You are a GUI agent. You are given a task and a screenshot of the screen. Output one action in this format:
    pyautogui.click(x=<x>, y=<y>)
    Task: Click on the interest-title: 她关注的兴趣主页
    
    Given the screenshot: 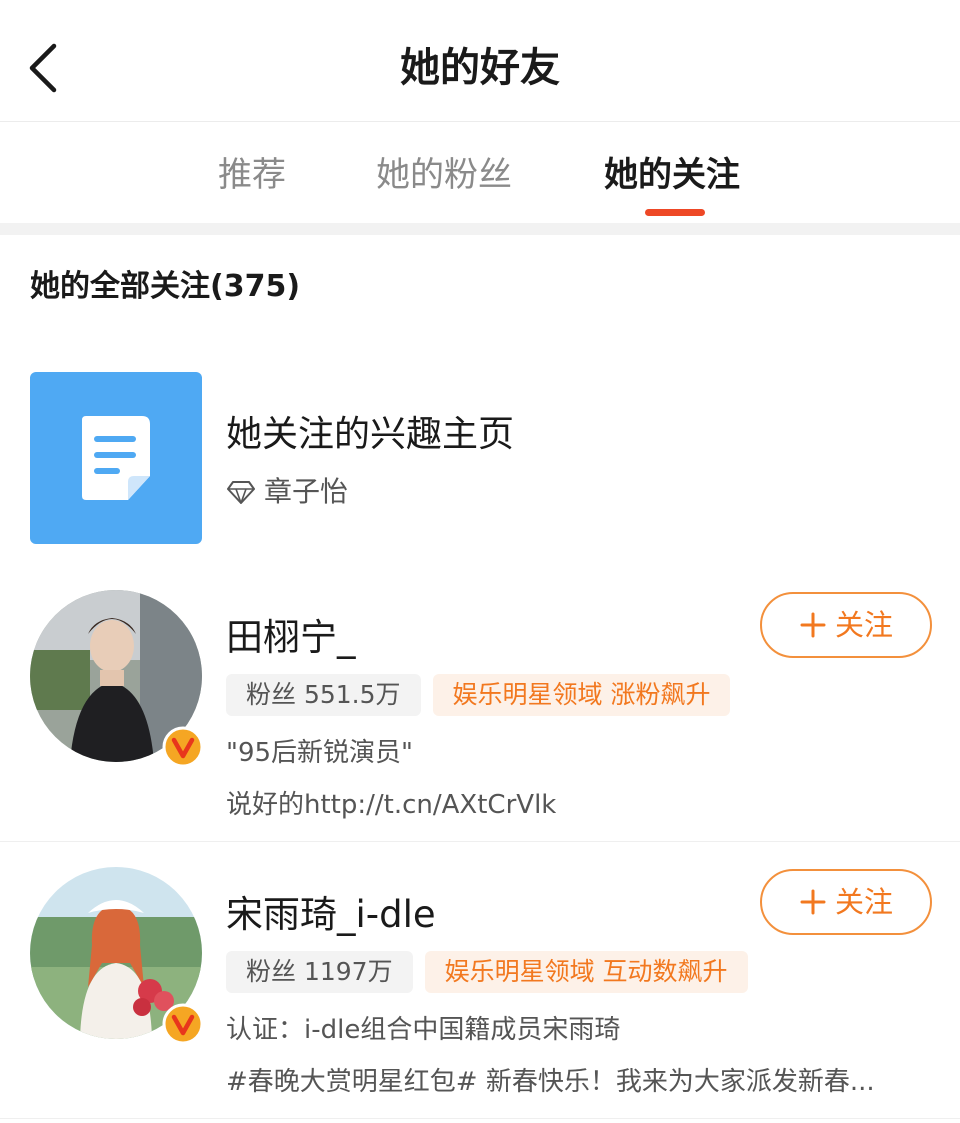 What is the action you would take?
    pyautogui.click(x=370, y=434)
    